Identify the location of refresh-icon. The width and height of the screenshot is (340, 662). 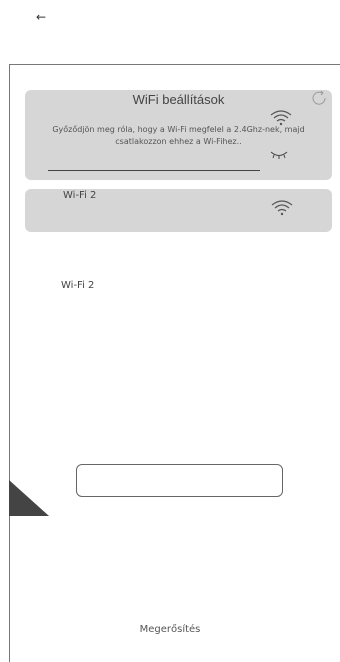
(319, 100).